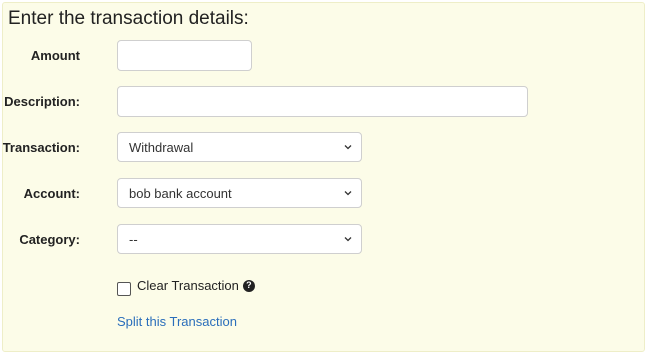 This screenshot has width=650, height=355. Describe the element at coordinates (180, 193) in the screenshot. I see `account-select-value: bob bank account` at that location.